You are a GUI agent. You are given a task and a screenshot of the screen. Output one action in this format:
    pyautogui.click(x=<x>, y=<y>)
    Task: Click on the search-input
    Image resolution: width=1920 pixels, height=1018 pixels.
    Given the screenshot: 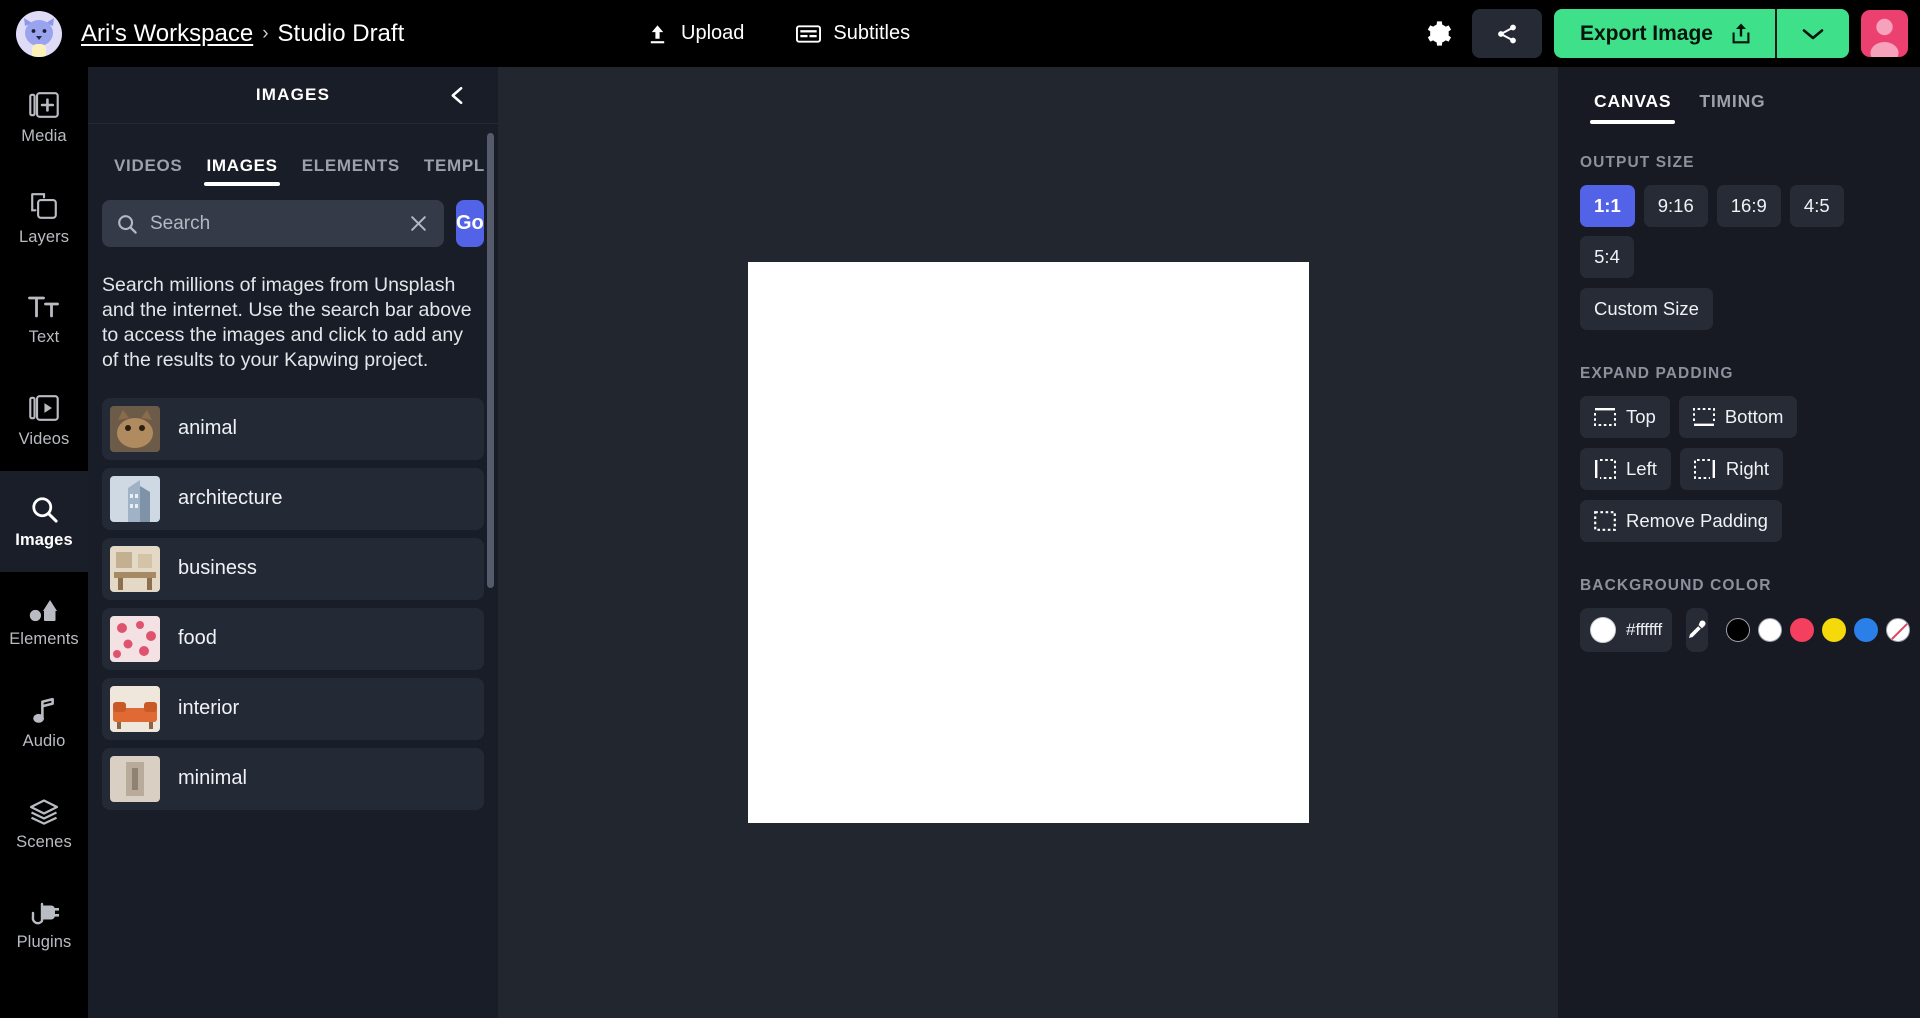 What is the action you would take?
    pyautogui.click(x=272, y=223)
    